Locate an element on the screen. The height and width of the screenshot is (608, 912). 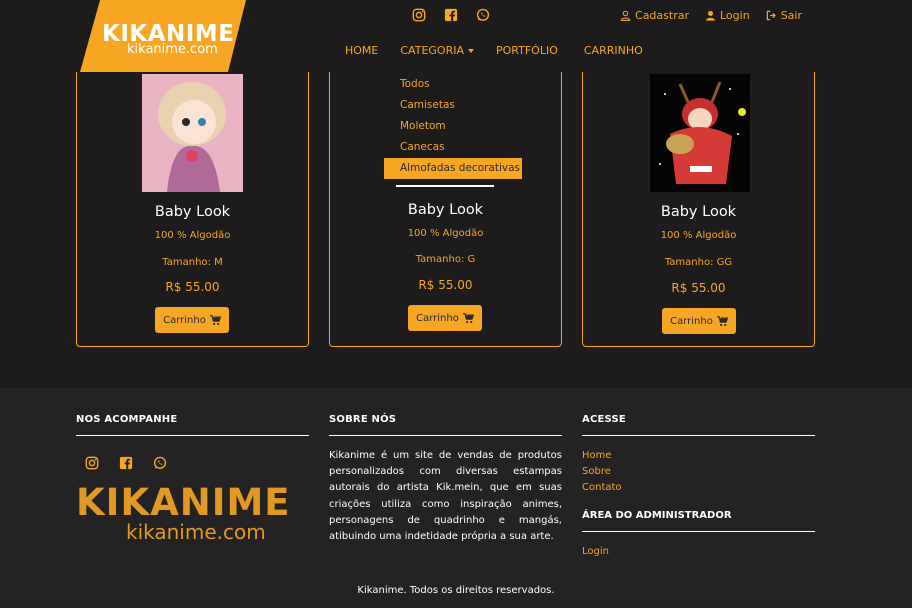
footer-link-about: Sobre is located at coordinates (698, 472).